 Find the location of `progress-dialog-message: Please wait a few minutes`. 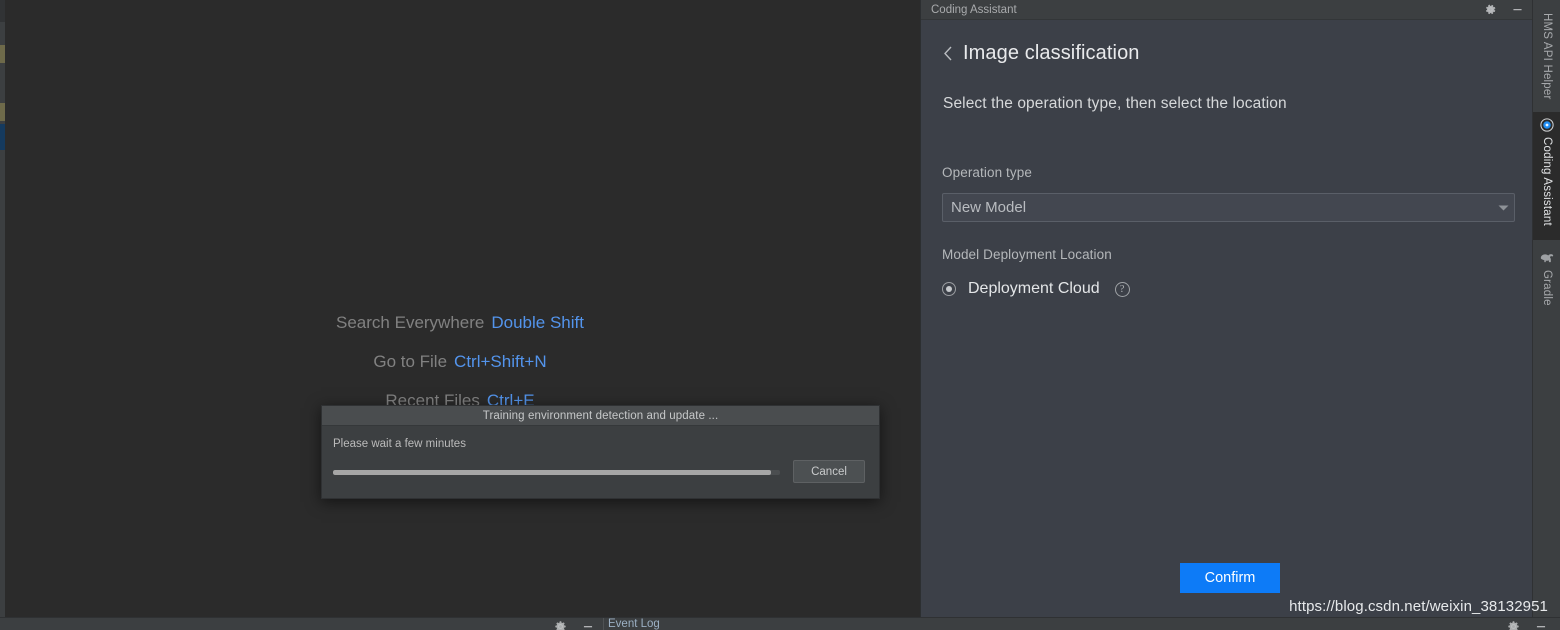

progress-dialog-message: Please wait a few minutes is located at coordinates (399, 444).